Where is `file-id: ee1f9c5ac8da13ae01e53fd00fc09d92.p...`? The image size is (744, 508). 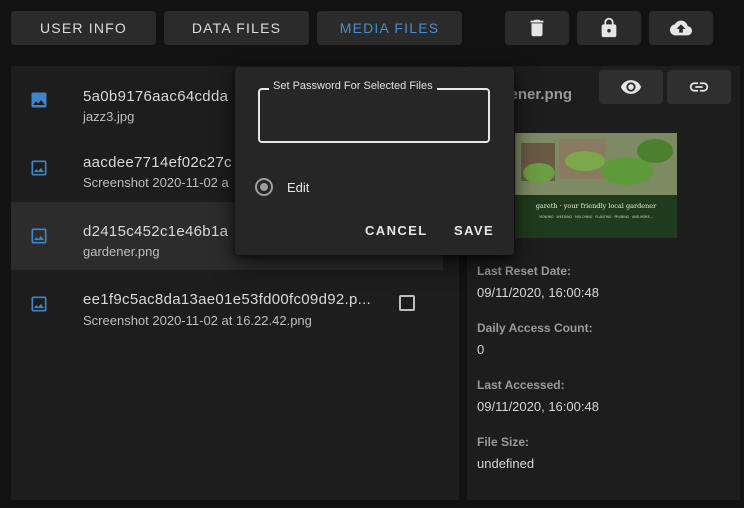 file-id: ee1f9c5ac8da13ae01e53fd00fc09d92.p... is located at coordinates (227, 299).